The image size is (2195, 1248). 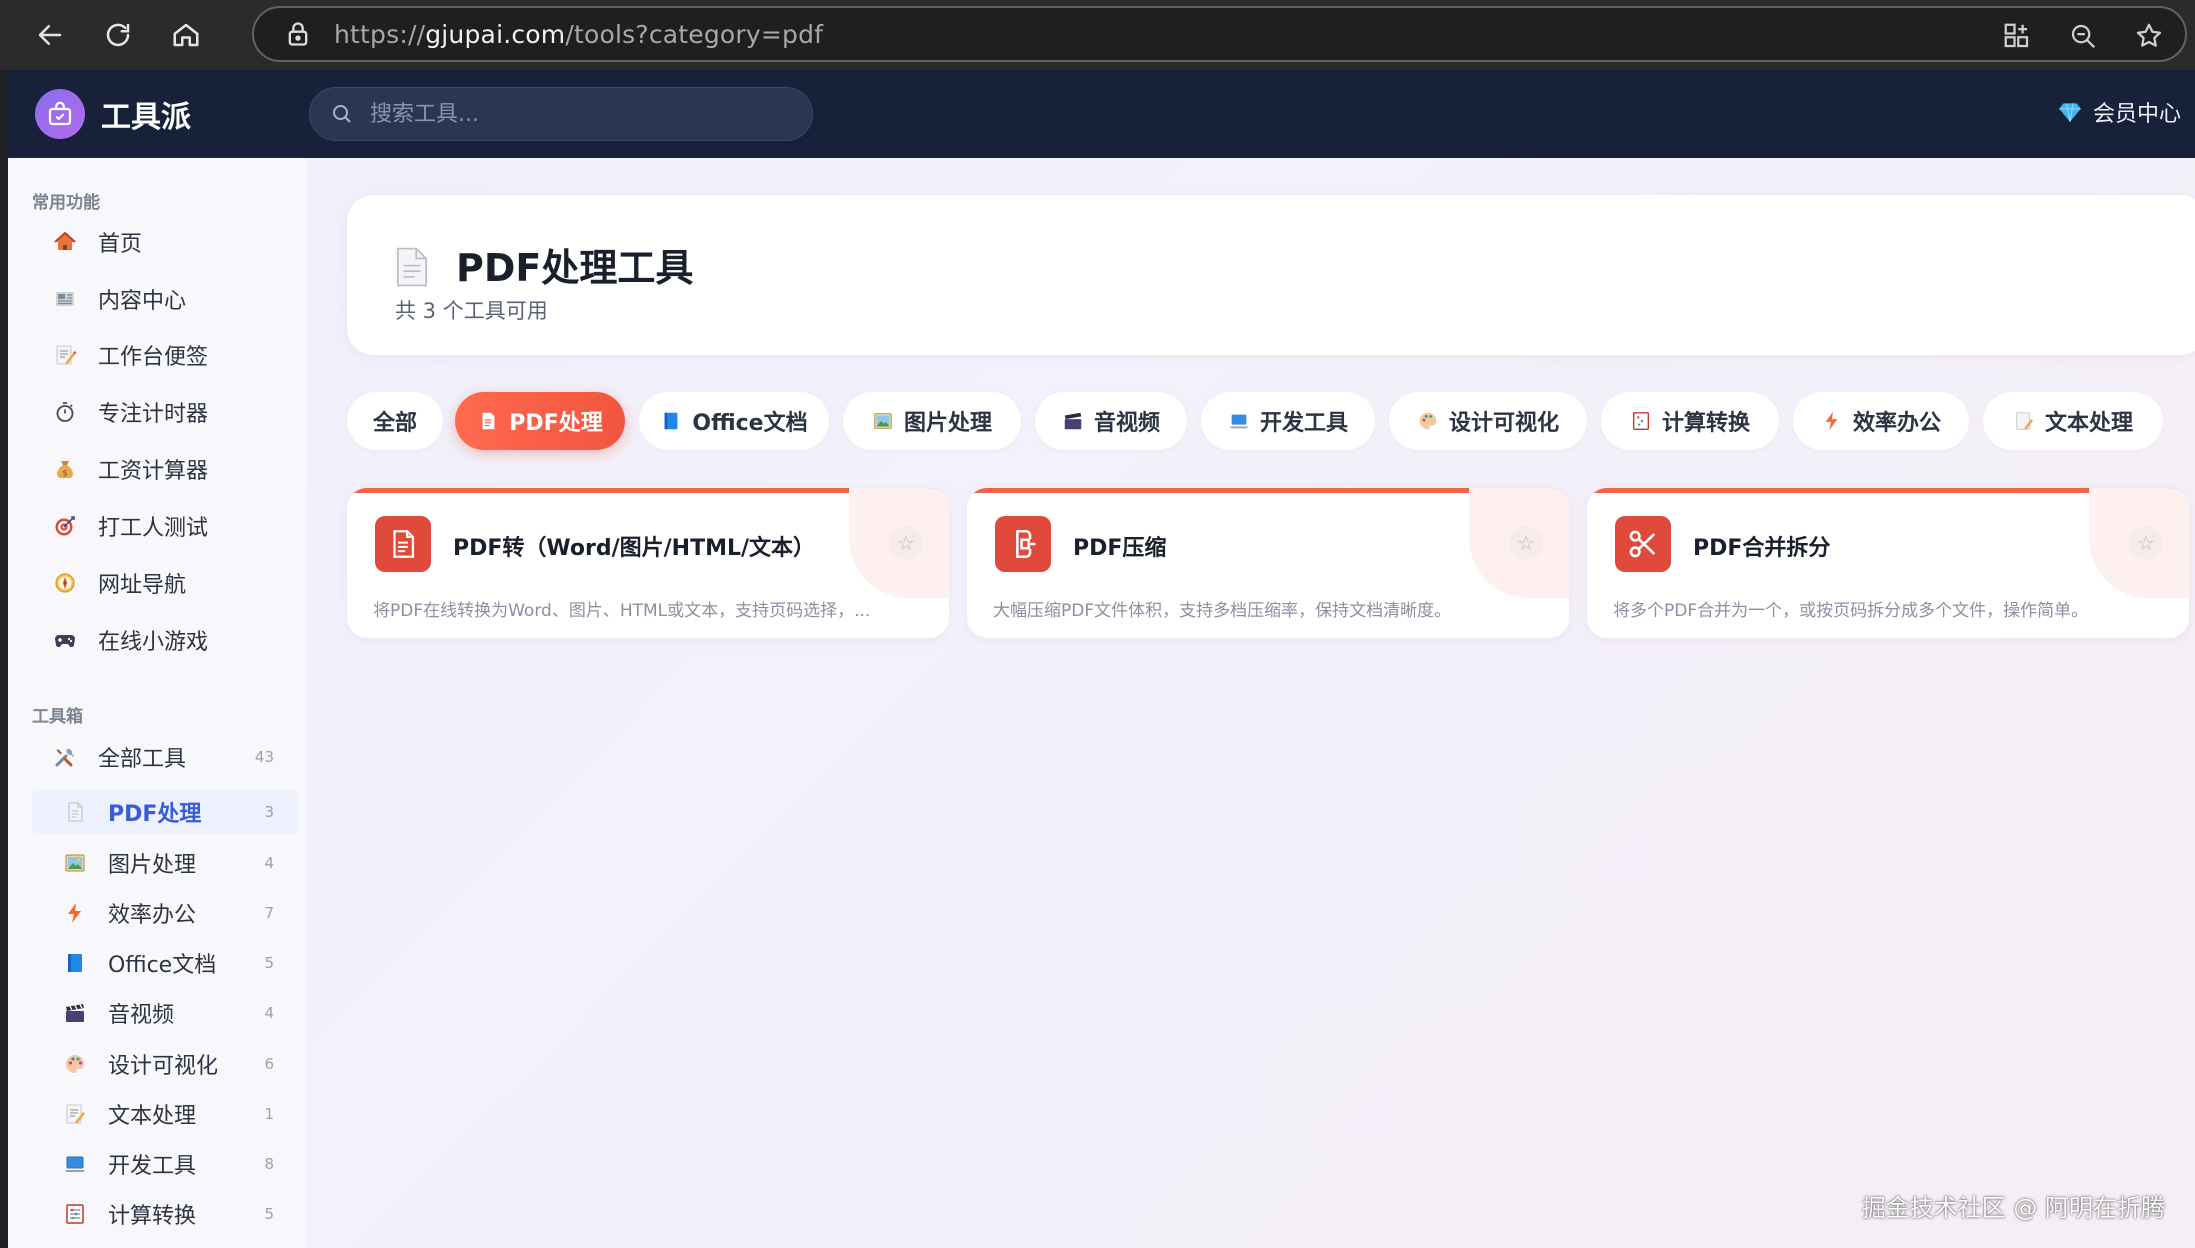 I want to click on home-icon, so click(x=186, y=35).